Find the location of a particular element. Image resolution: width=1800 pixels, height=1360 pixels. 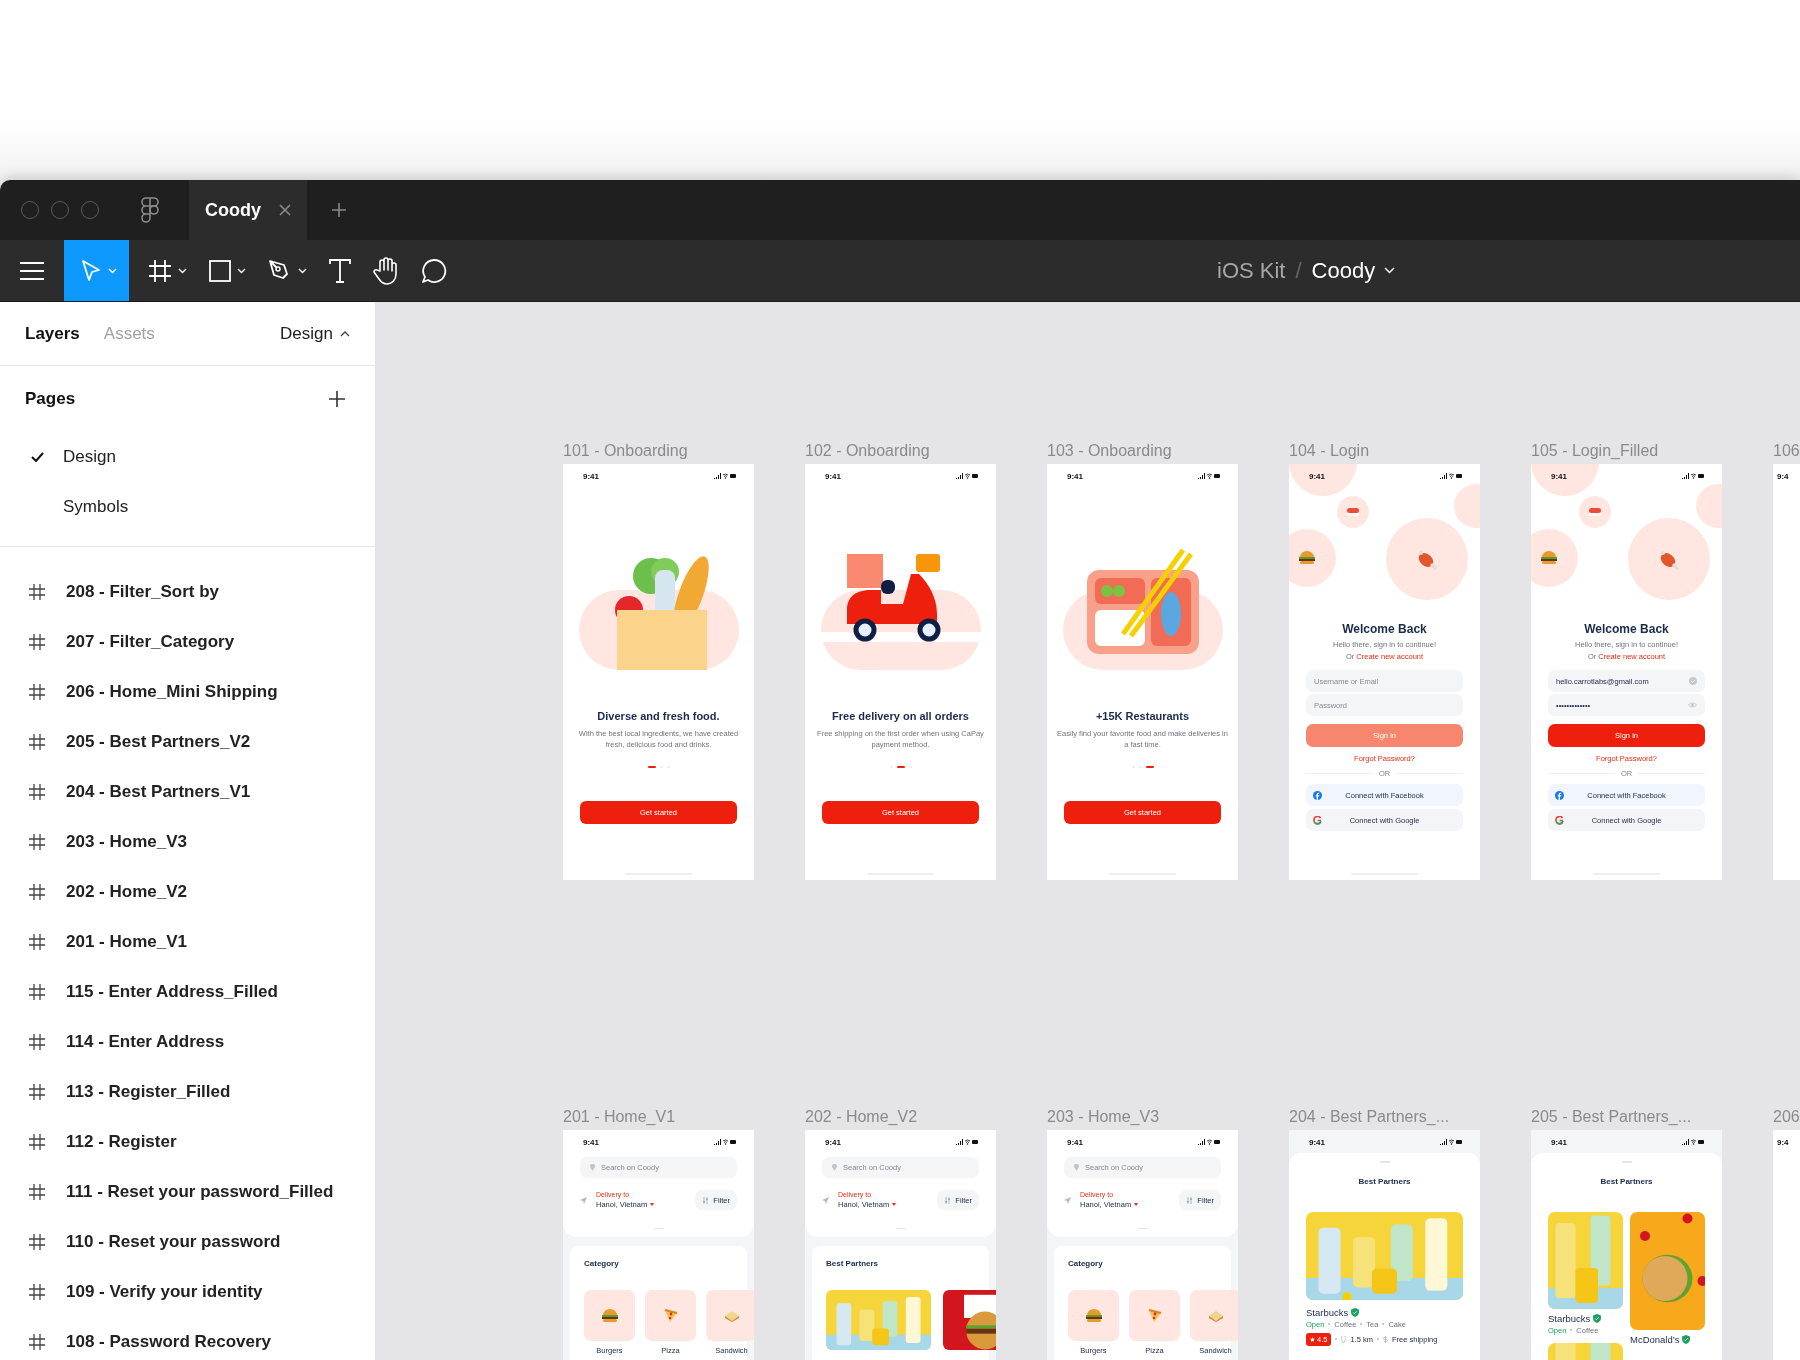

layer-item: 110 - Reset your password is located at coordinates (187, 1242).